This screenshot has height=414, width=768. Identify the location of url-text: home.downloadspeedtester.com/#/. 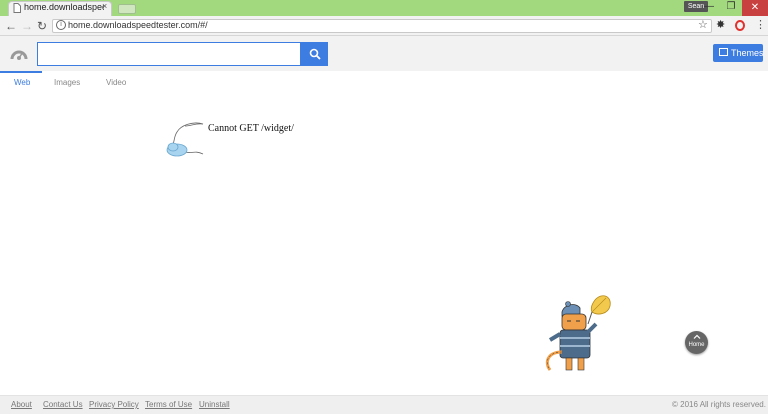
(138, 25).